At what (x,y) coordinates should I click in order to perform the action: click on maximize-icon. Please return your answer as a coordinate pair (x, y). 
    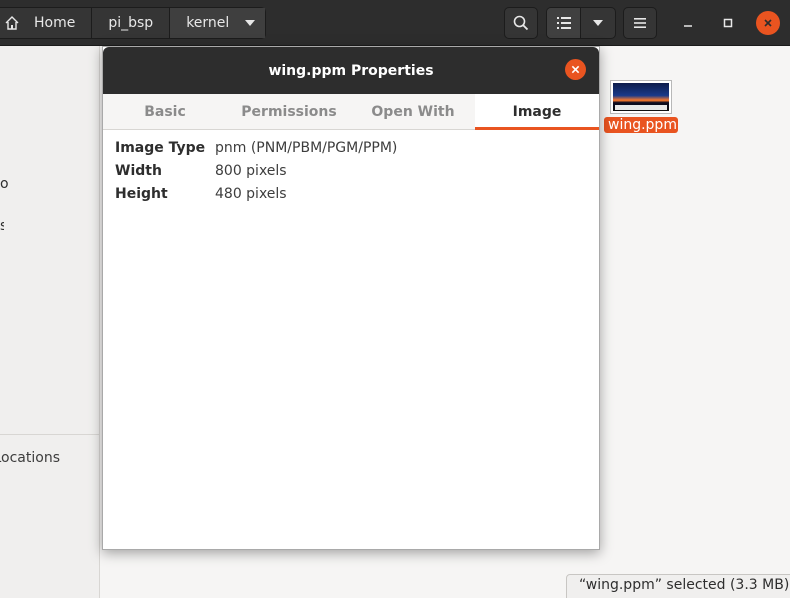
    Looking at the image, I should click on (728, 23).